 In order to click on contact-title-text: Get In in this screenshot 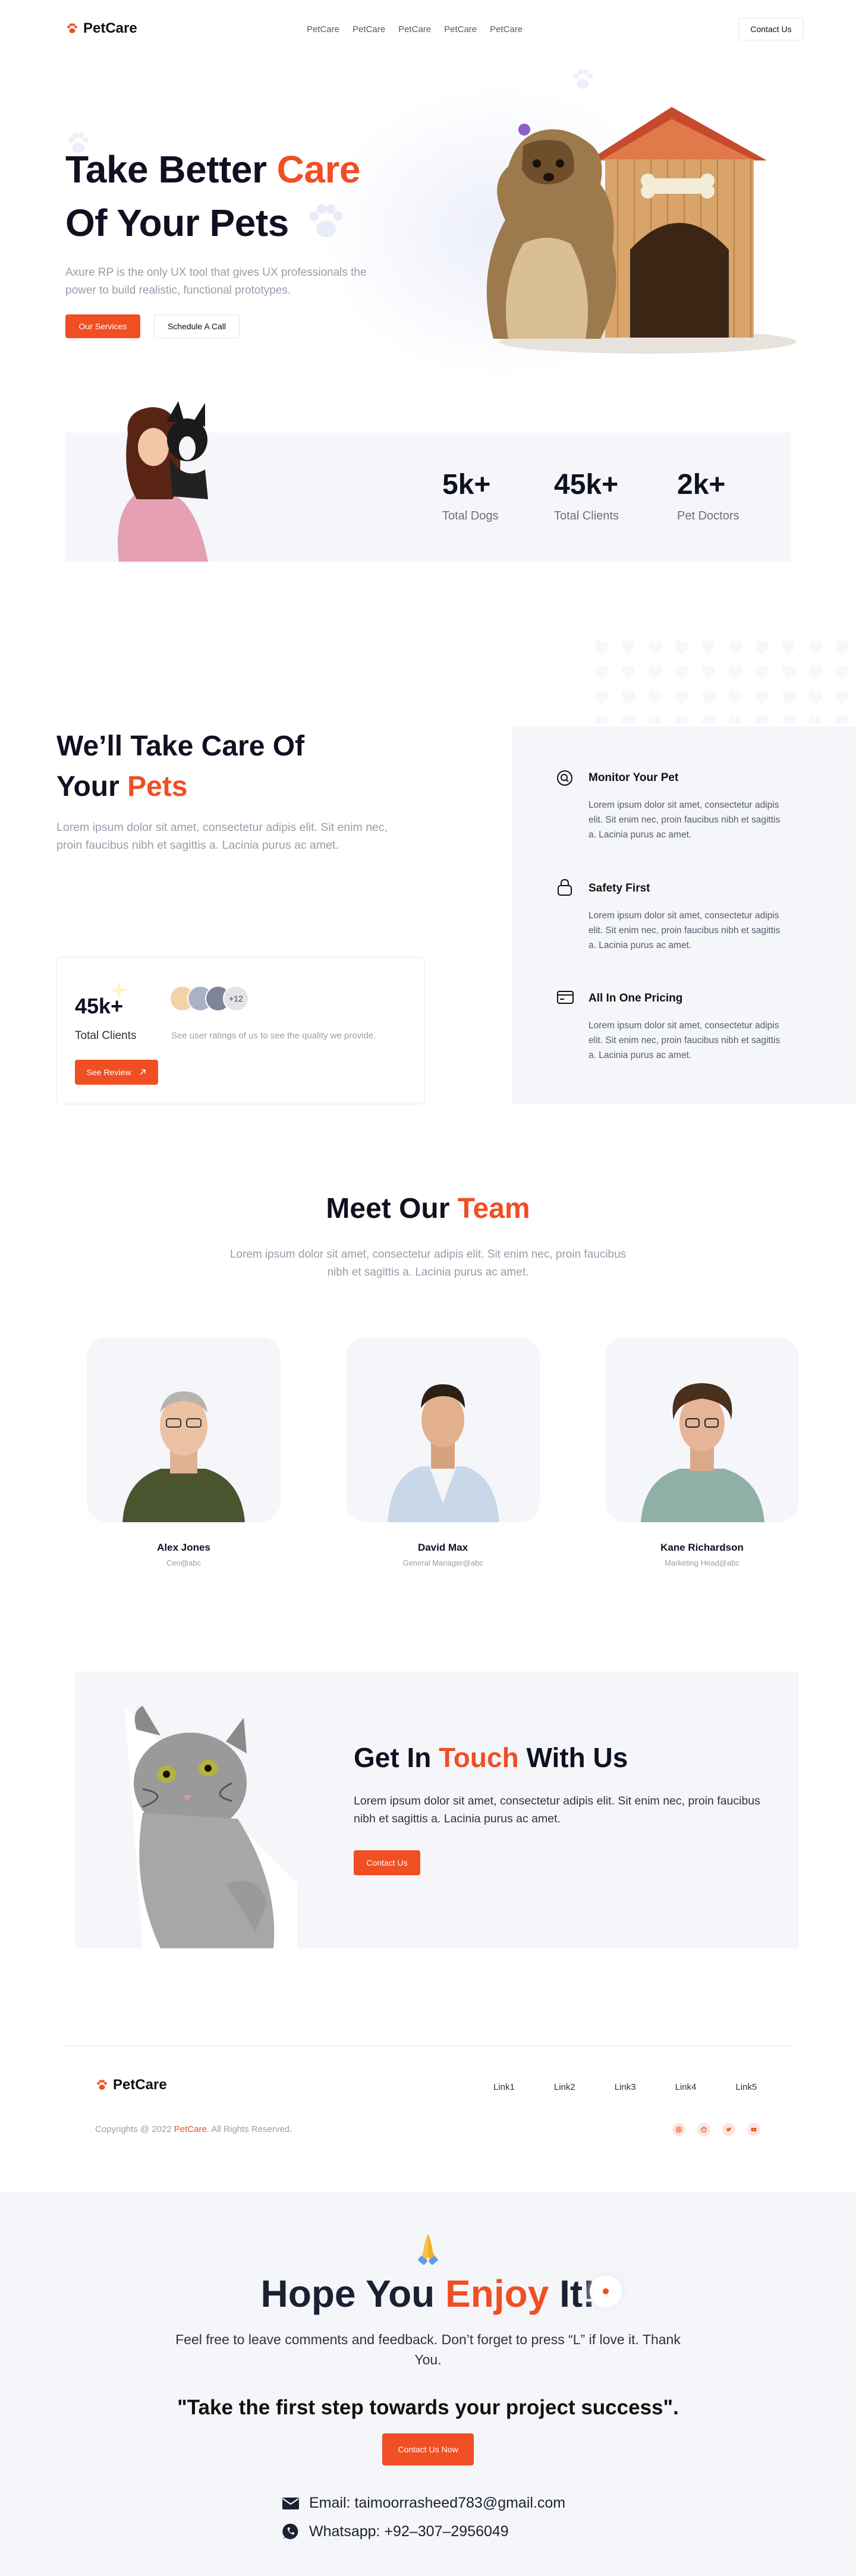, I will do `click(396, 1757)`.